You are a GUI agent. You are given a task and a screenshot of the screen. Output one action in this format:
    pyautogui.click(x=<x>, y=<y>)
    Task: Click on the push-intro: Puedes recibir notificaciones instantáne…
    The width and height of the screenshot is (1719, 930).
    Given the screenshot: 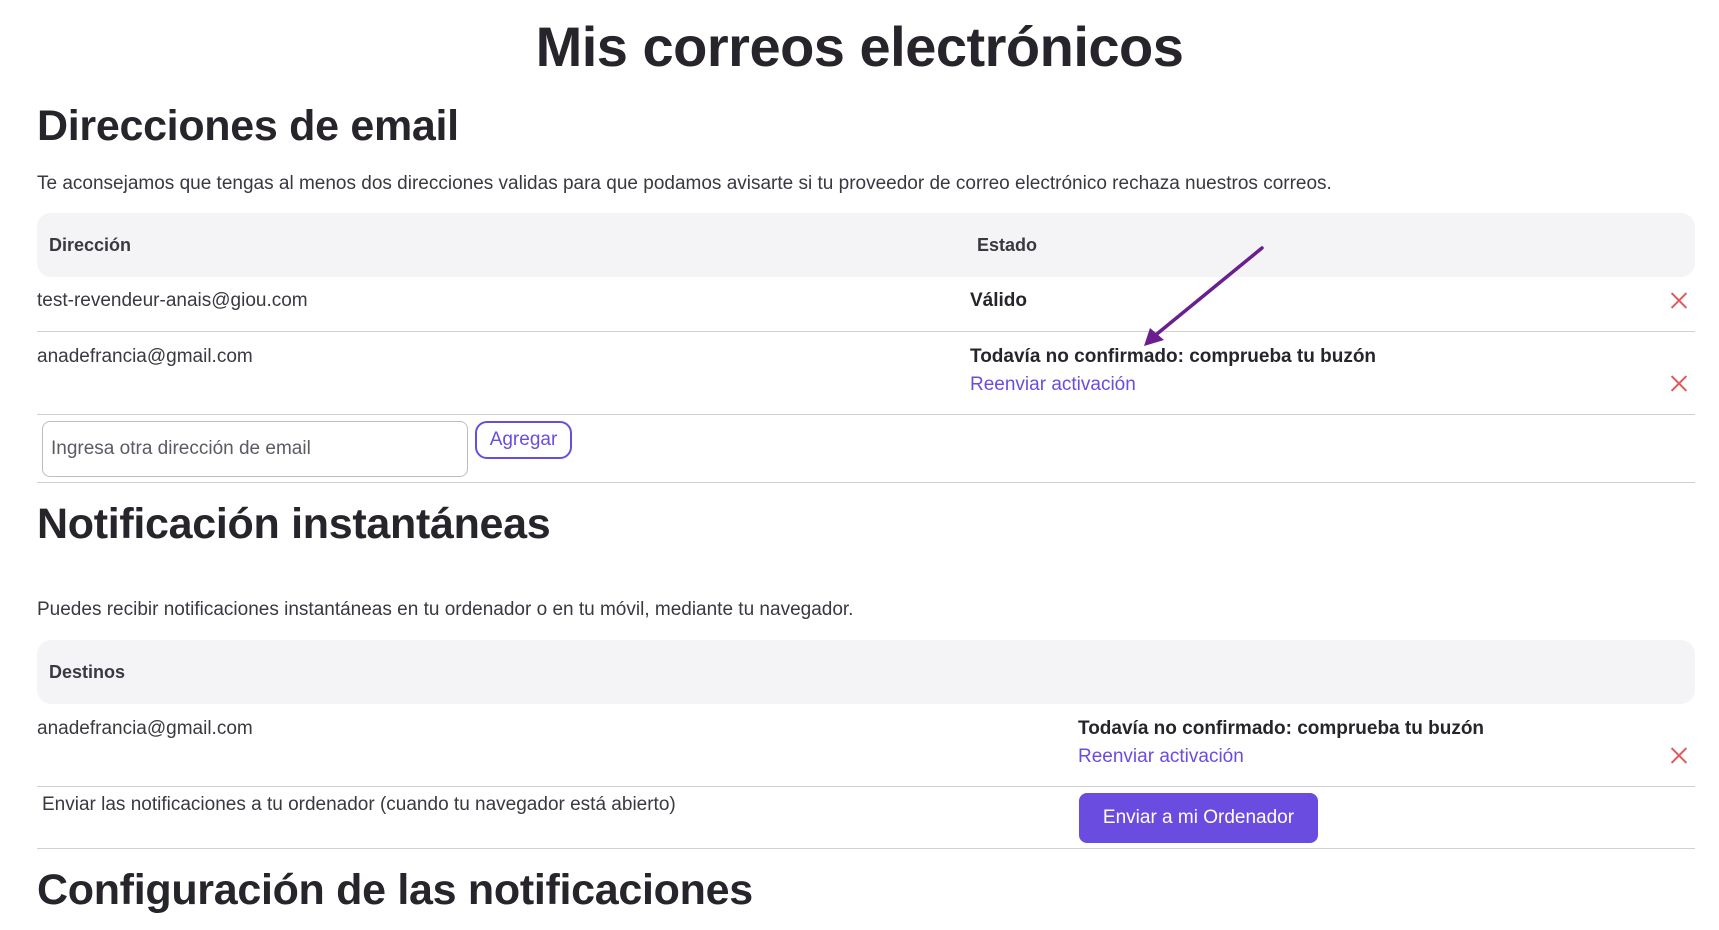 What is the action you would take?
    pyautogui.click(x=445, y=609)
    